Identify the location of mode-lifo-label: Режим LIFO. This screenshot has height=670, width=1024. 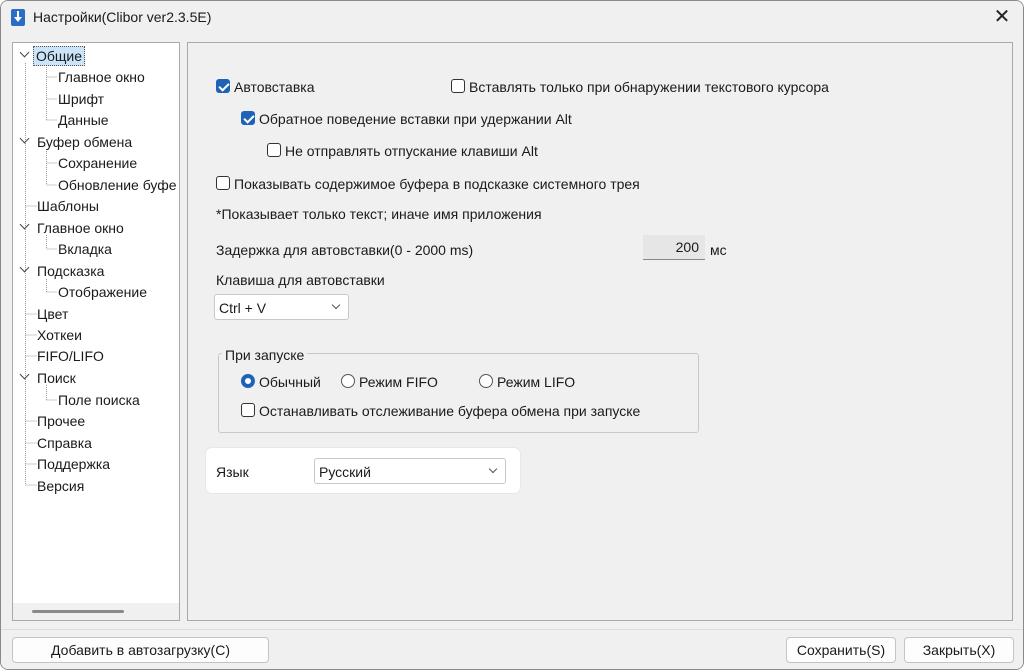
(536, 382).